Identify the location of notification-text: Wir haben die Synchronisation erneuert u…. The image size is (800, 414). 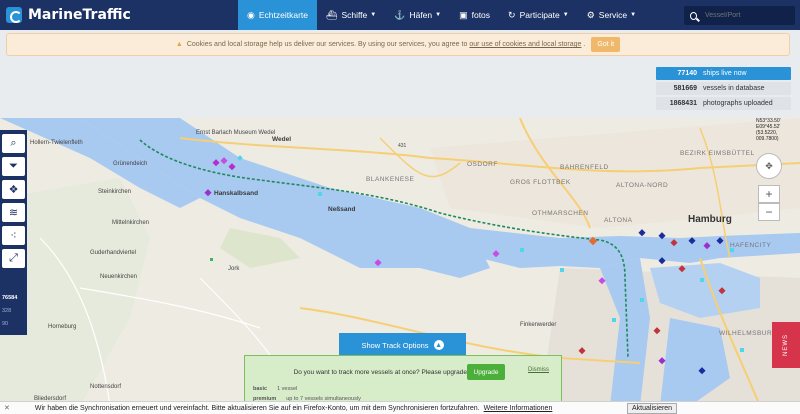
(257, 408).